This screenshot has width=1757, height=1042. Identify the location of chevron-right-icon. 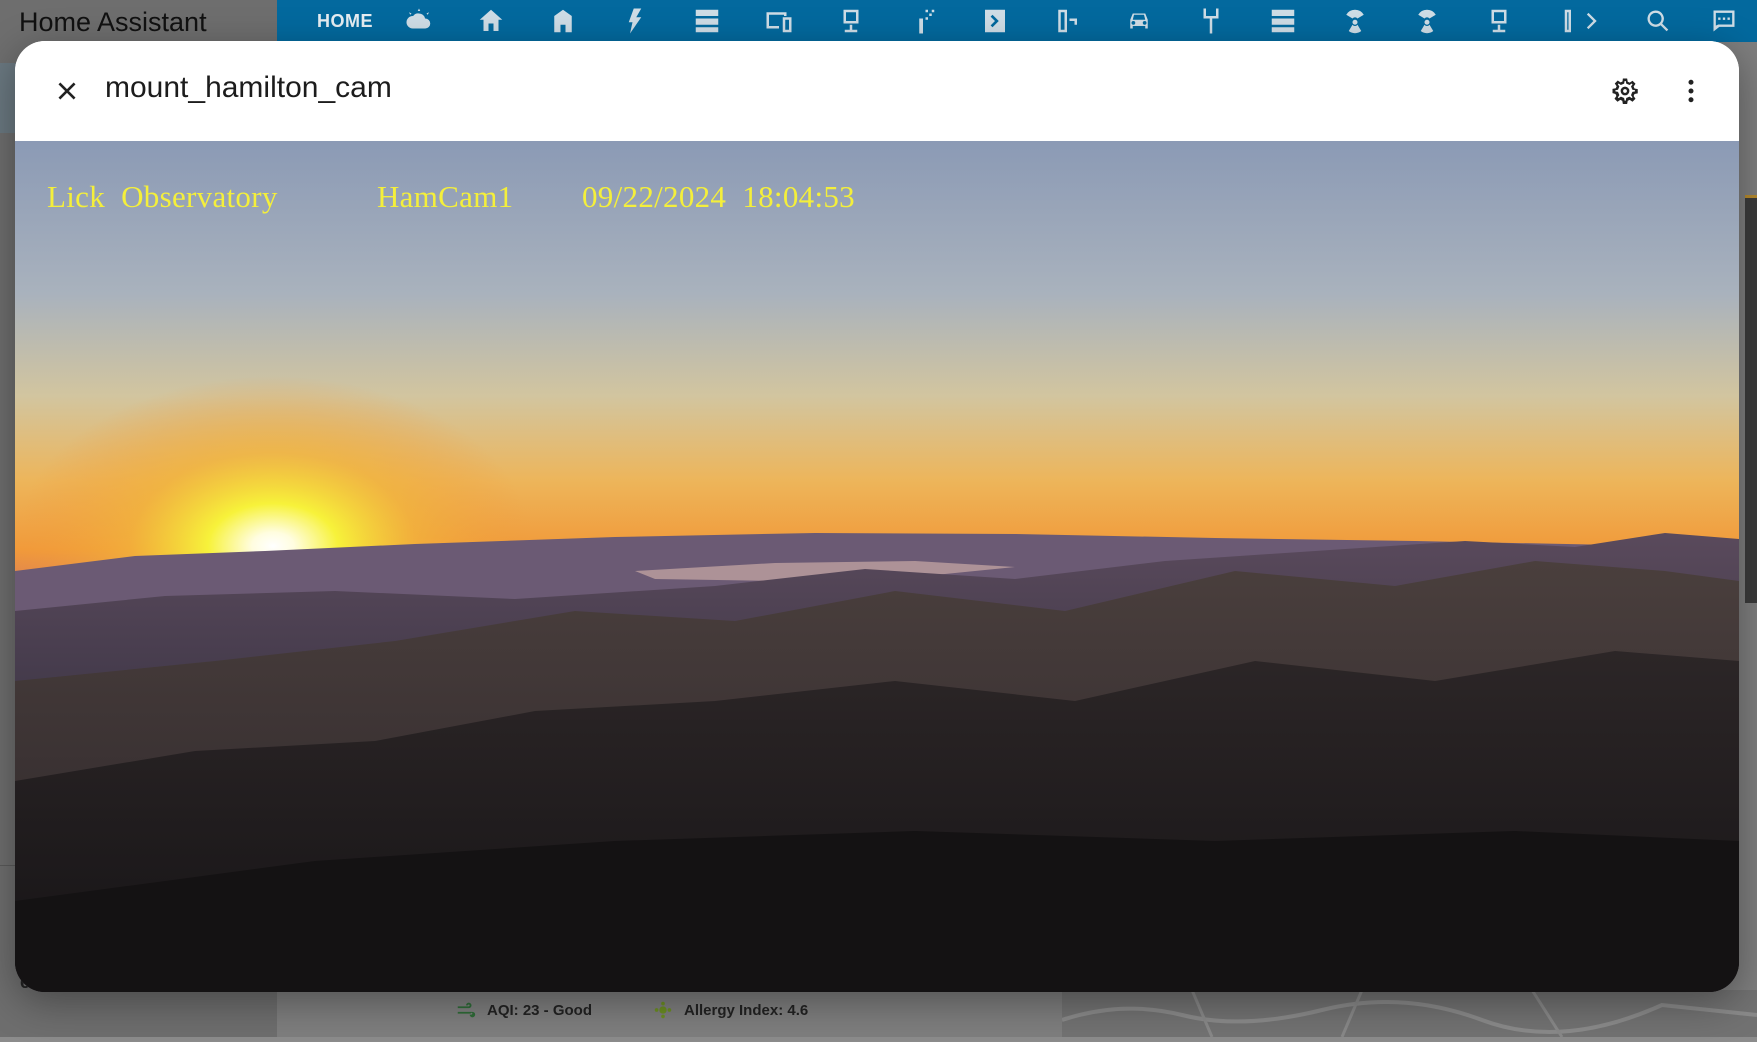
(1592, 21).